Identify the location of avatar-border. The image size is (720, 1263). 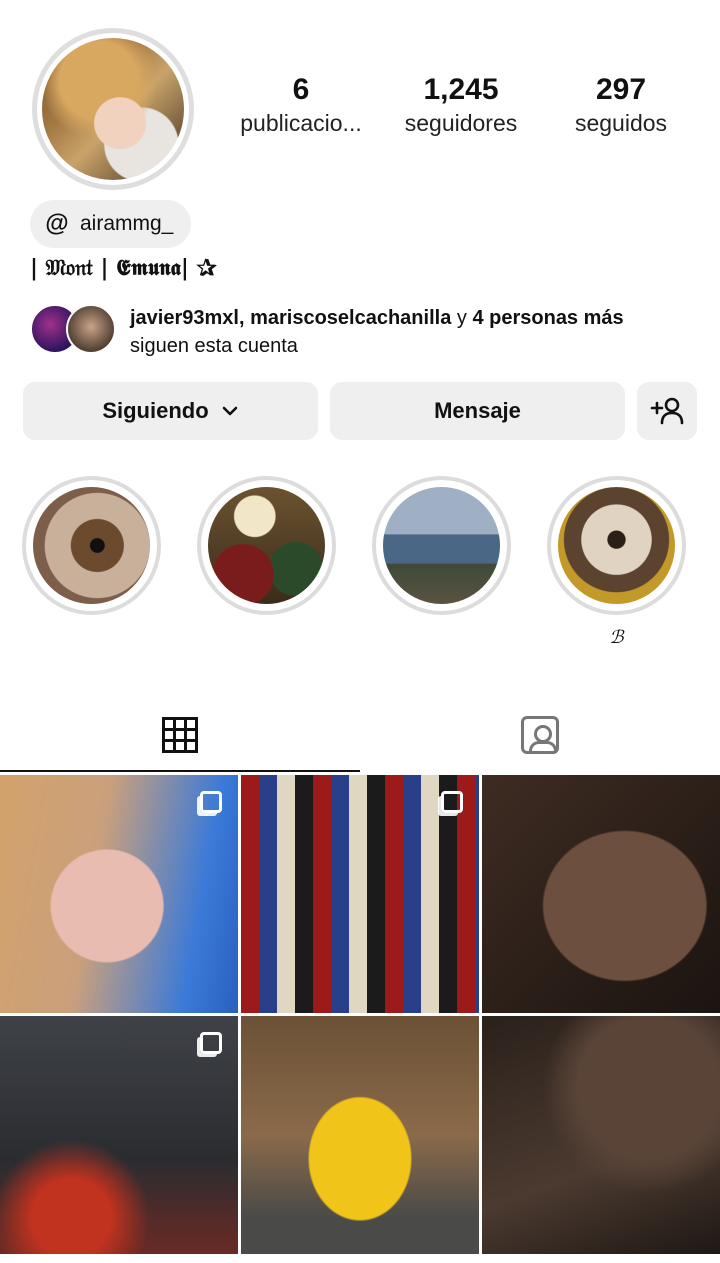
(113, 109).